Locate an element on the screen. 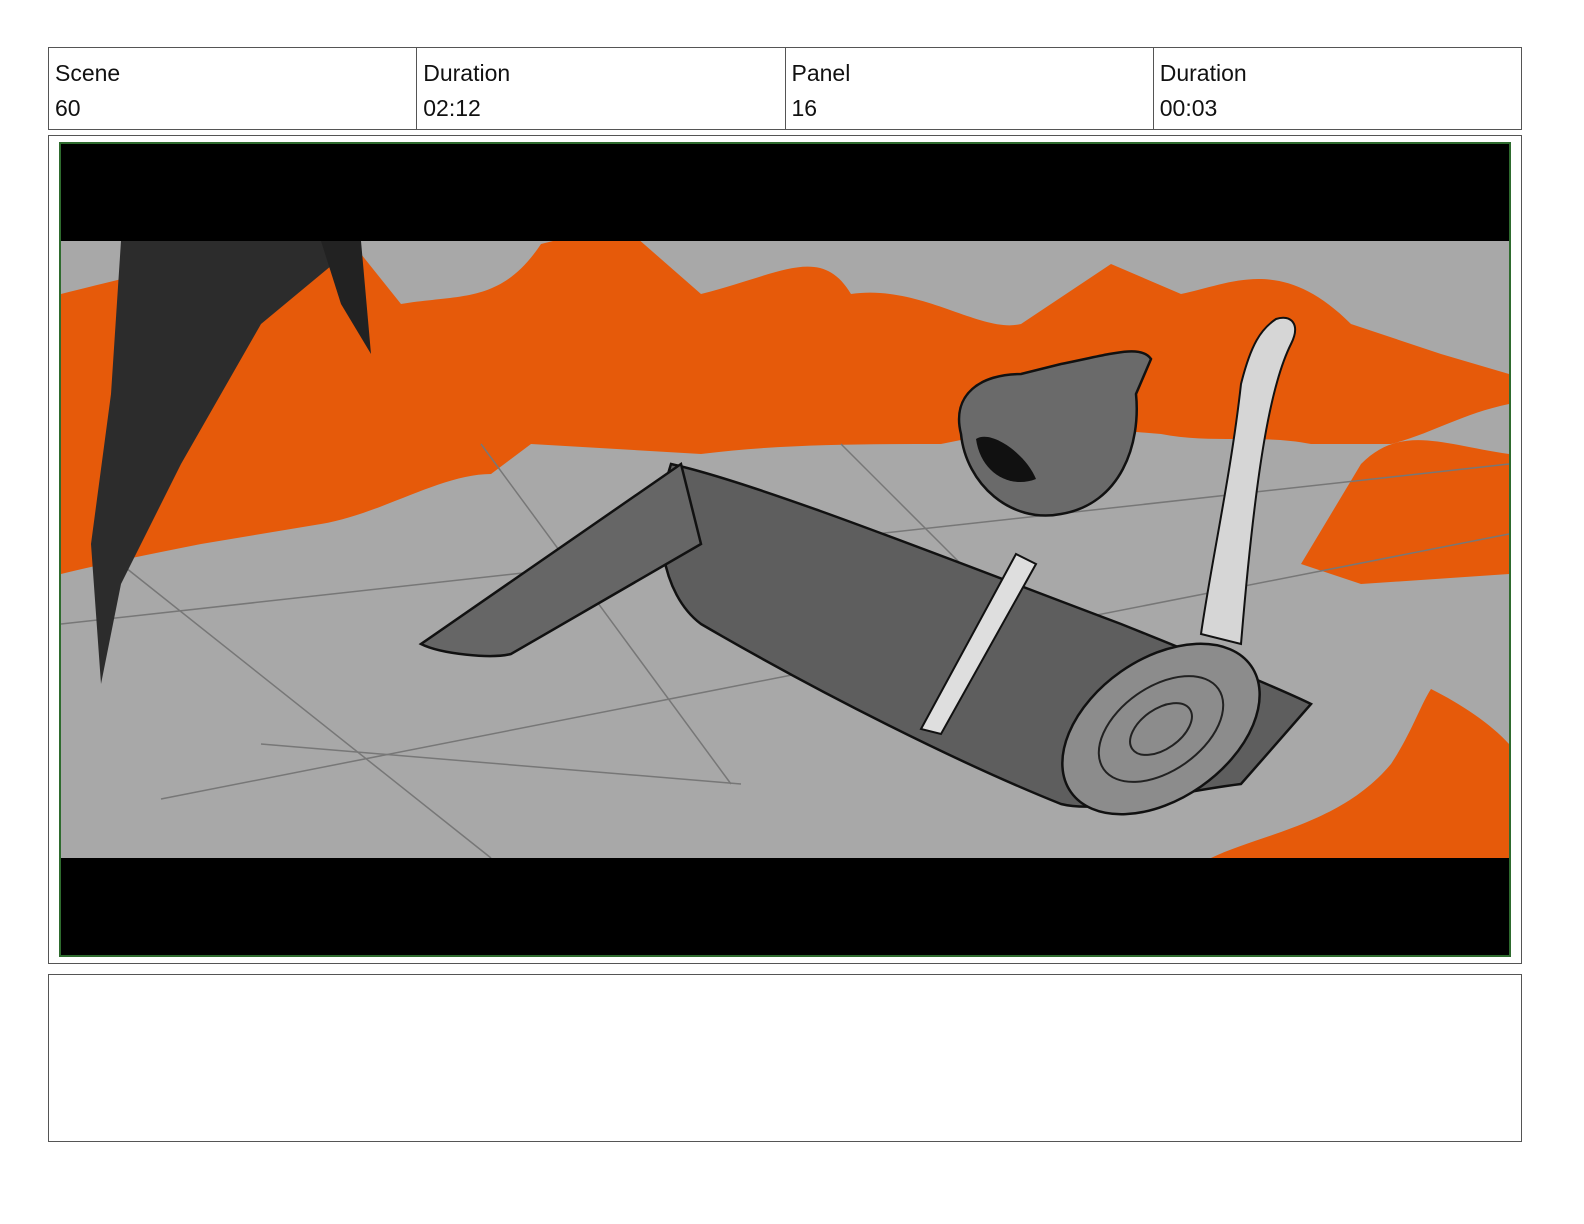 The height and width of the screenshot is (1224, 1584). panel-label: Panel is located at coordinates (821, 73).